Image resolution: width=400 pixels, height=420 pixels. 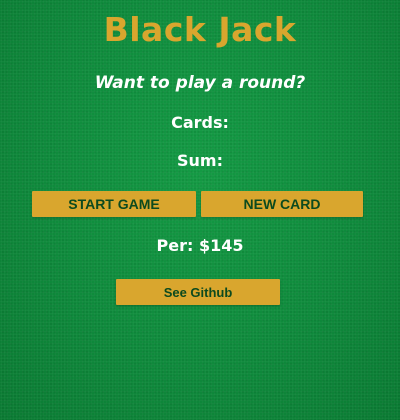 I want to click on start-game-button: START GAME, so click(x=114, y=204).